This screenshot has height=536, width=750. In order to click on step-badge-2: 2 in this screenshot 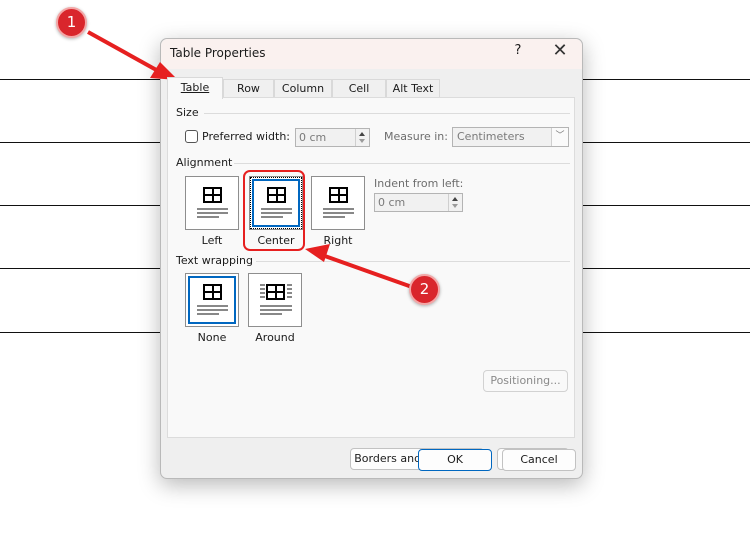, I will do `click(424, 289)`.